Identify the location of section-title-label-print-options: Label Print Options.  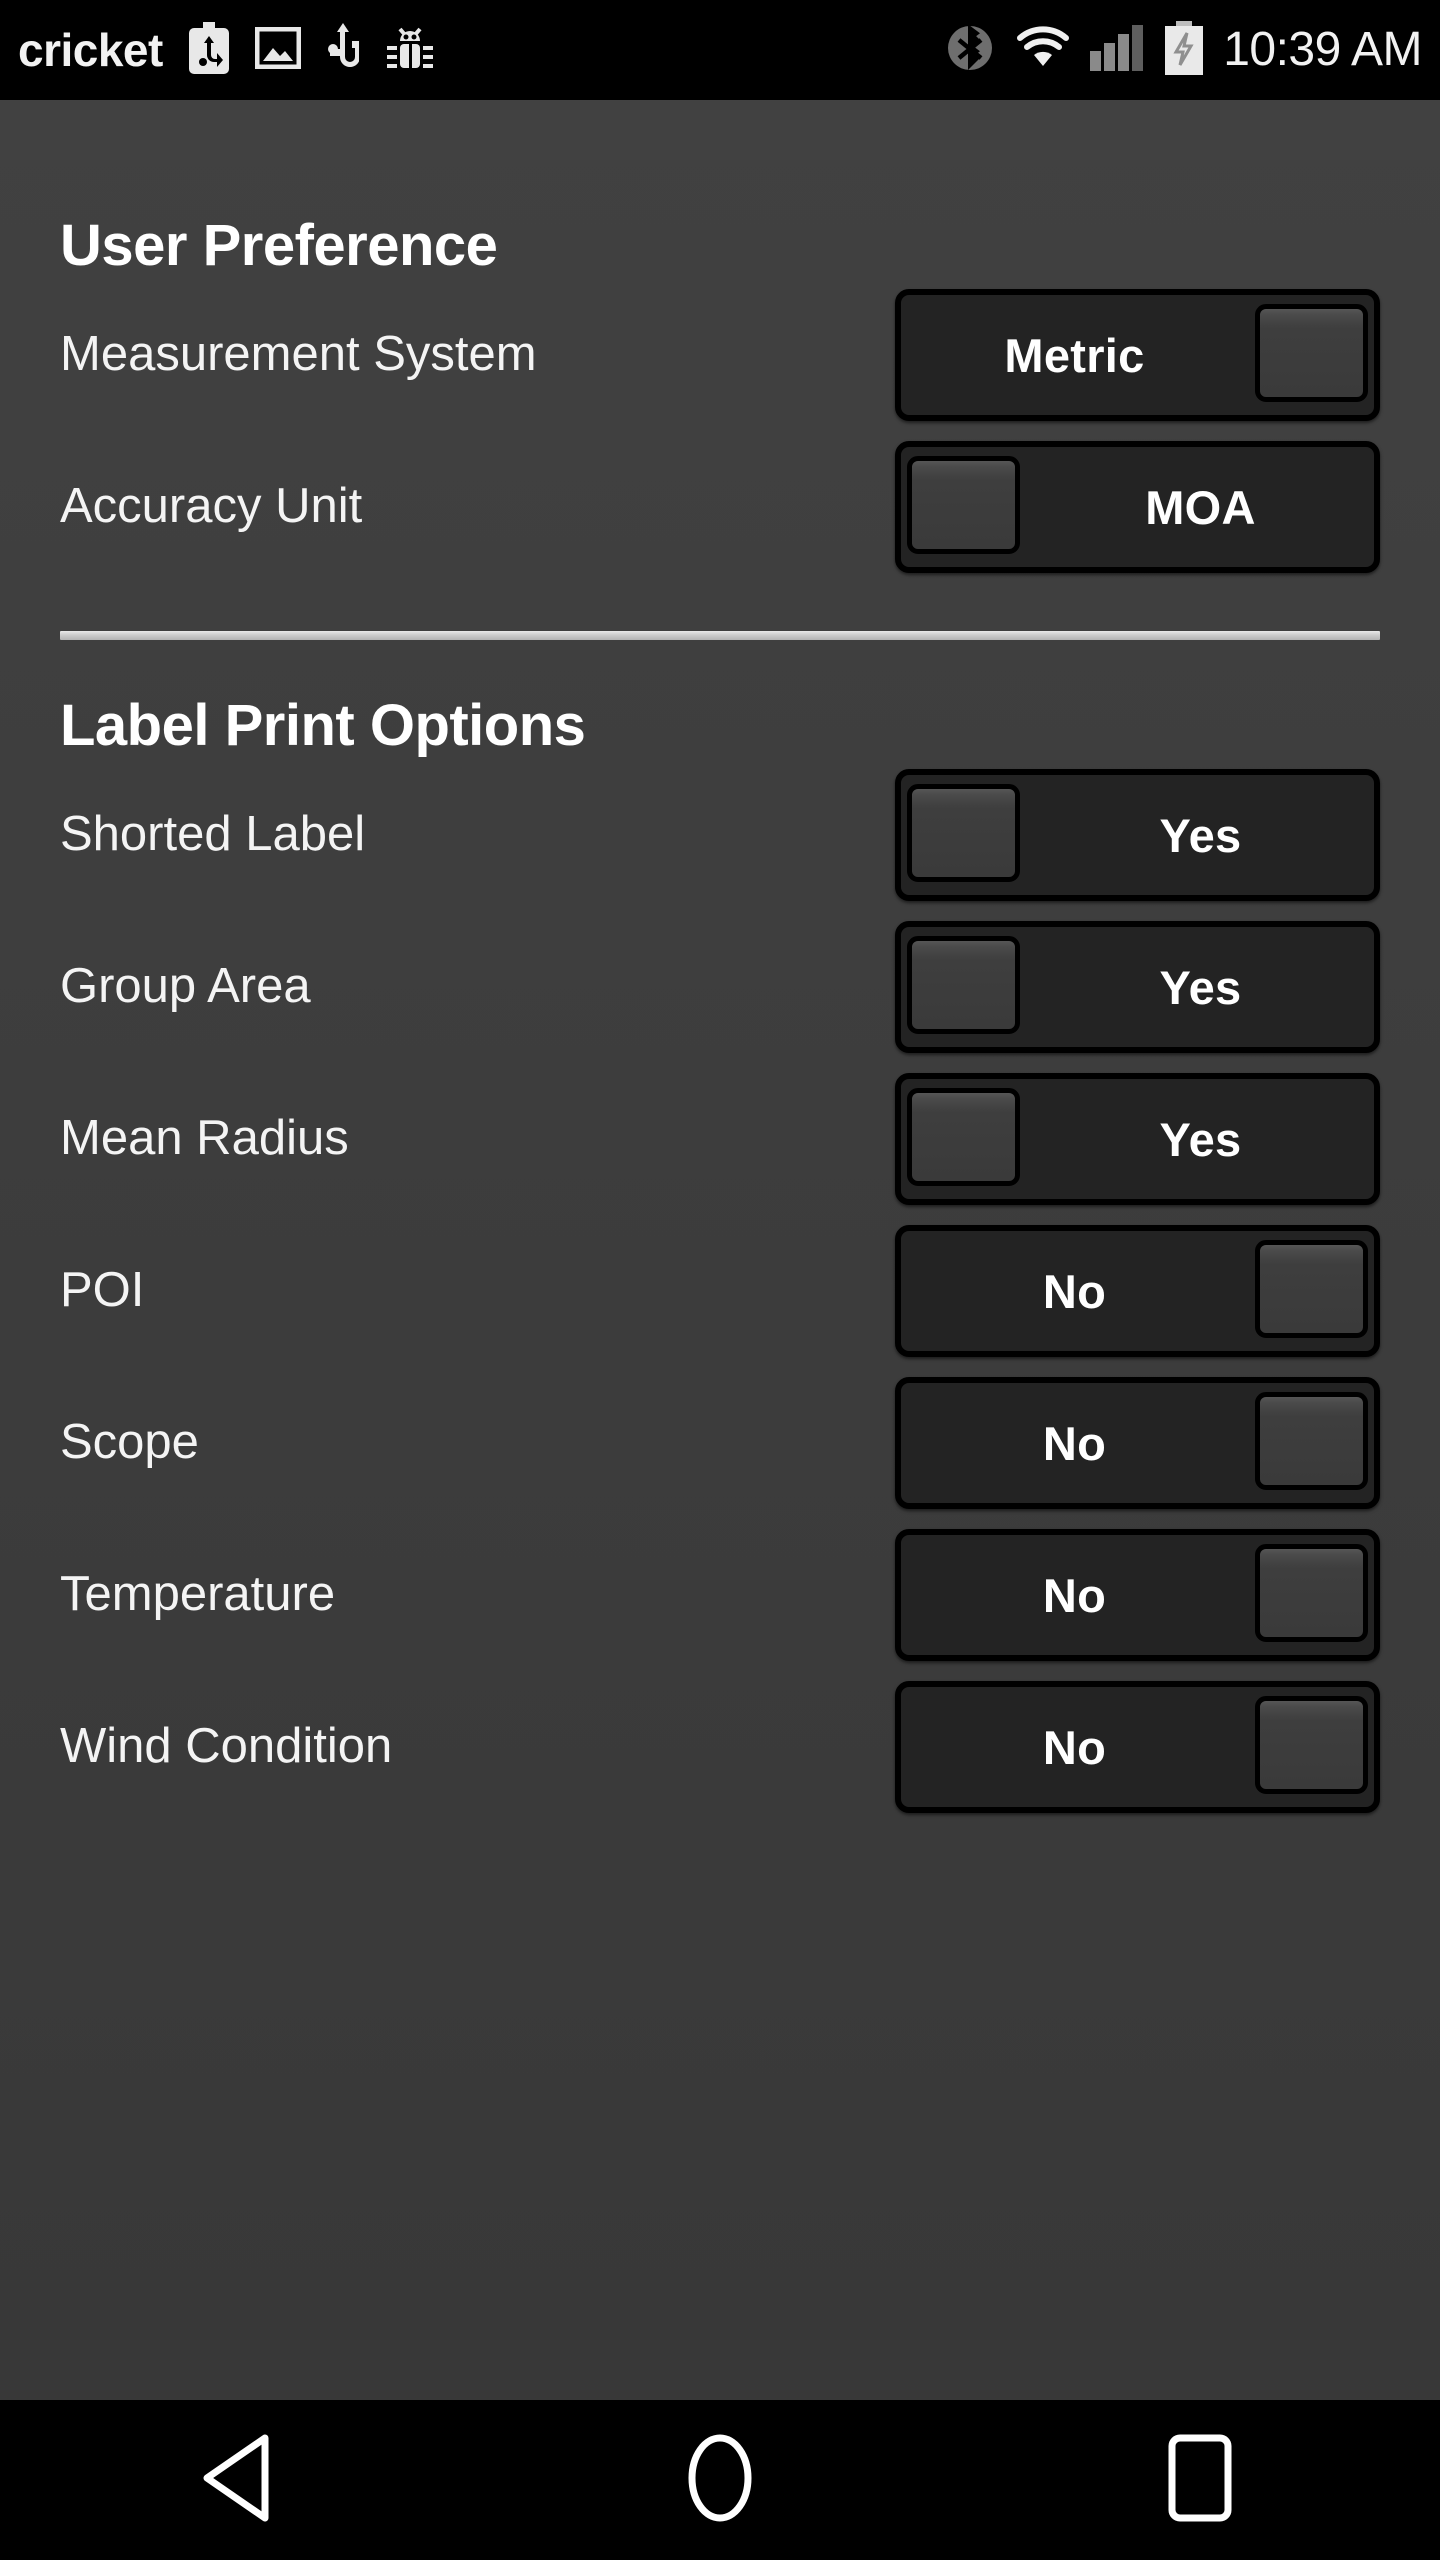
(323, 725).